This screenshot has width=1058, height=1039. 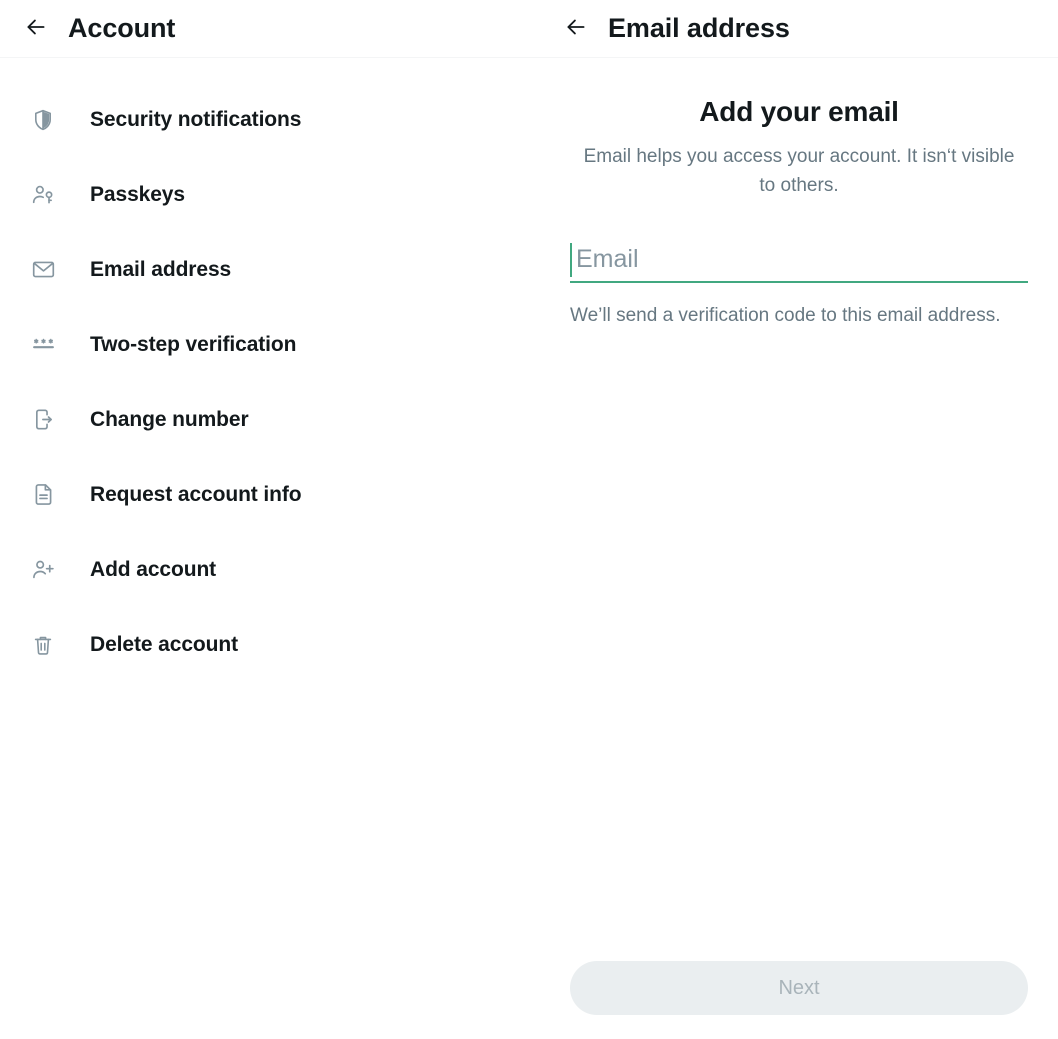 I want to click on add-email-heading: Add your email, so click(x=799, y=111).